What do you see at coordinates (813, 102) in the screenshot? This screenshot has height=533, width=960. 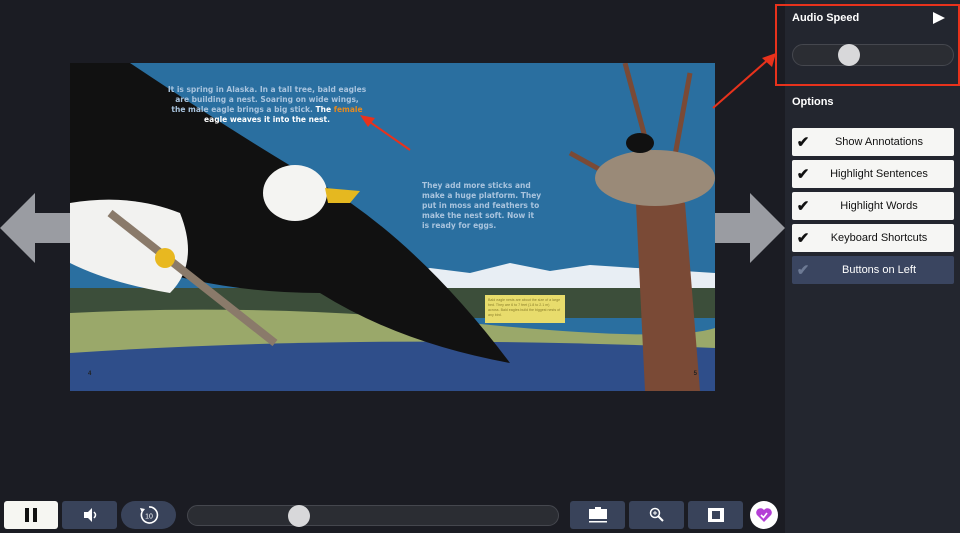 I see `options-label: Options` at bounding box center [813, 102].